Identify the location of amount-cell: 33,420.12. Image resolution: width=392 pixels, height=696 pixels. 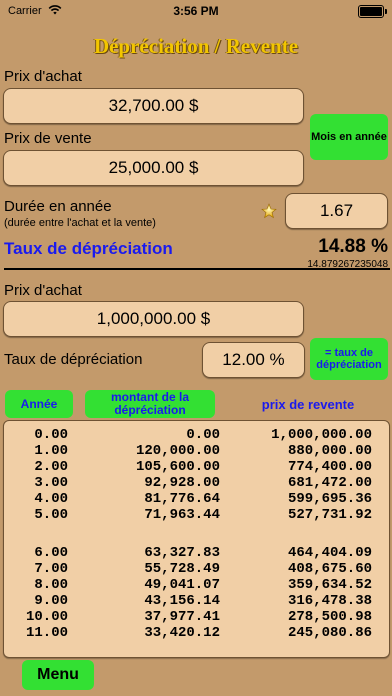
(182, 633).